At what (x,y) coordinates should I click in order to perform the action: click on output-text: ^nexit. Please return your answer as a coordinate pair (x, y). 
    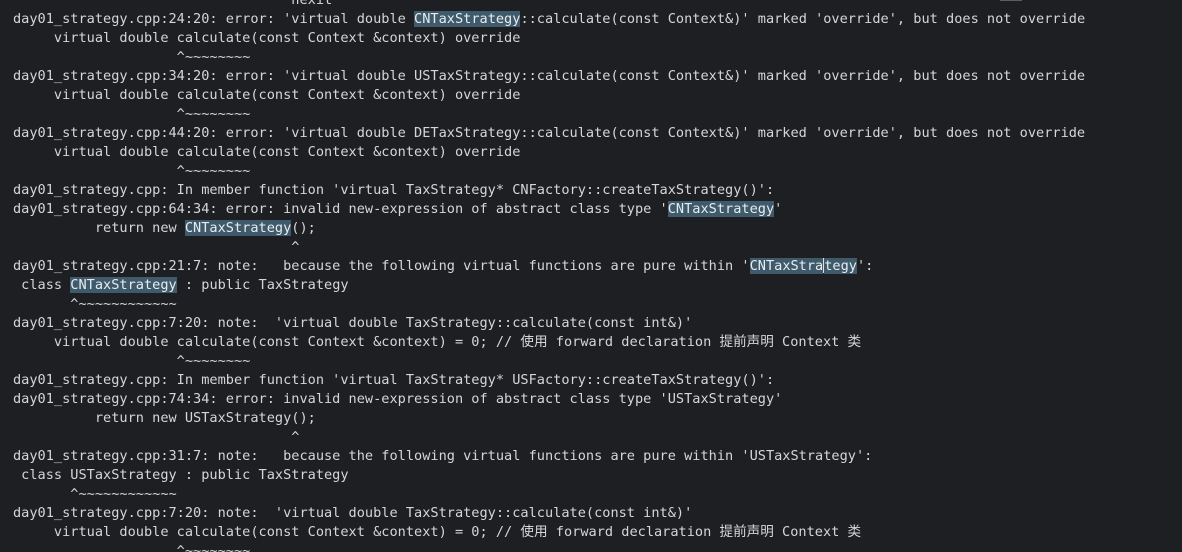
    Looking at the image, I should click on (173, 4).